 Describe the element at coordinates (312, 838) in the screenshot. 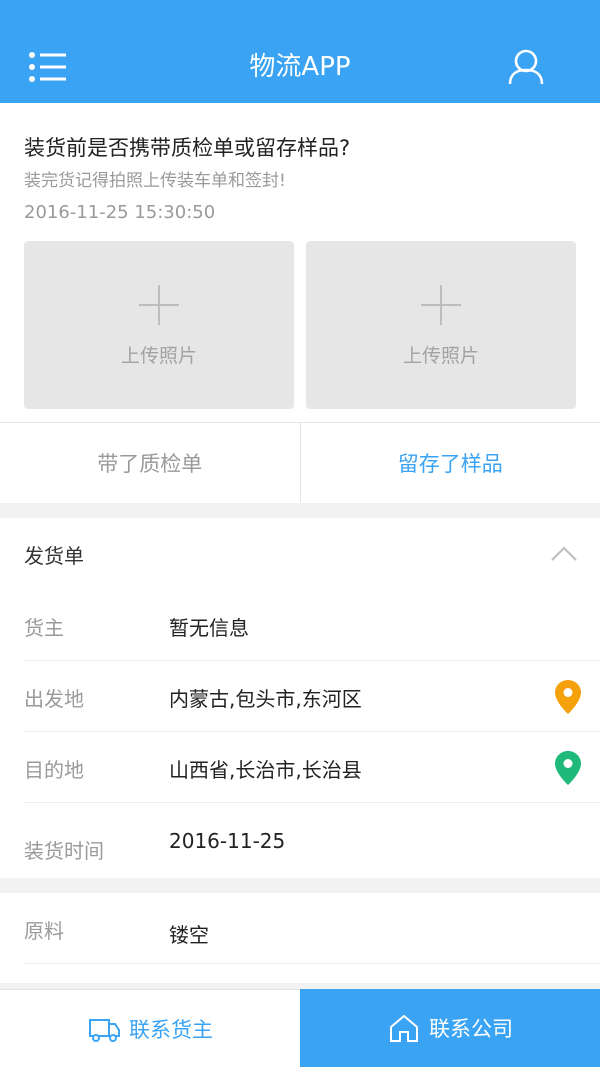

I see `info-row-load-time: 装货时间 2016-11-25` at that location.